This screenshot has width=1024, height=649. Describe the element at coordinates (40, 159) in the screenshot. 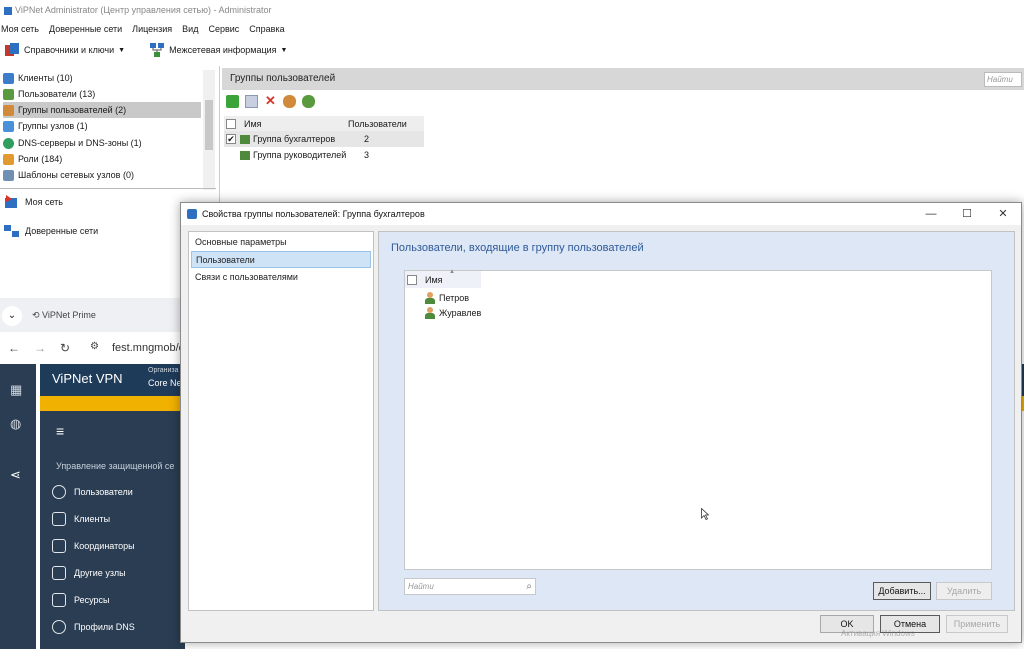

I see `nav-label: Роли (184)` at that location.